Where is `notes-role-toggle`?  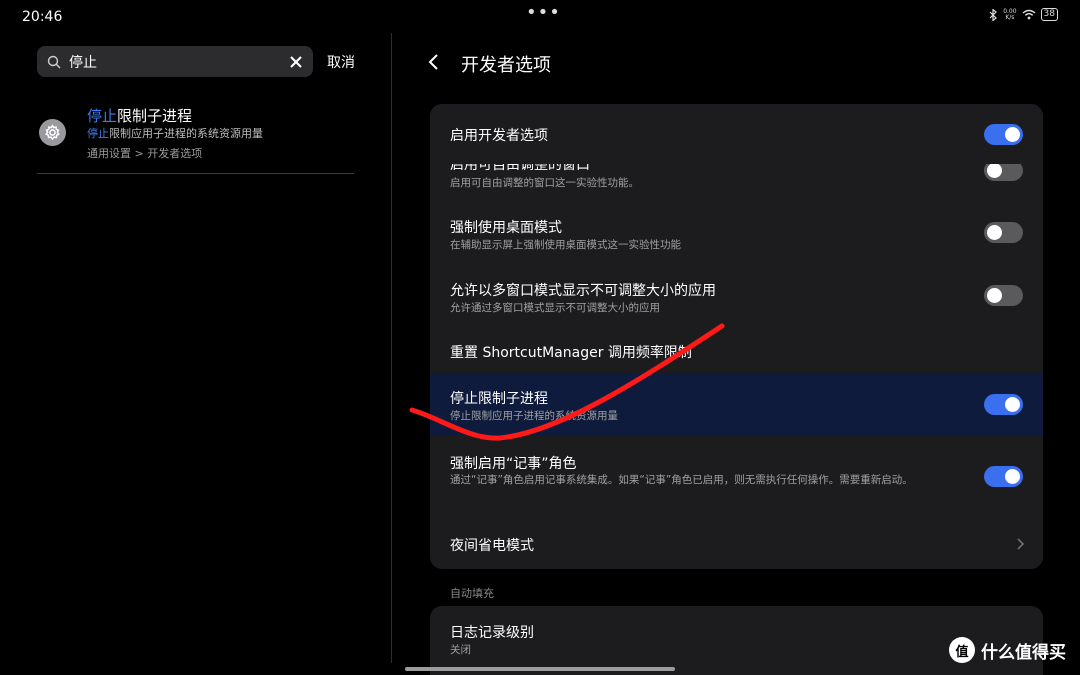
notes-role-toggle is located at coordinates (1003, 476).